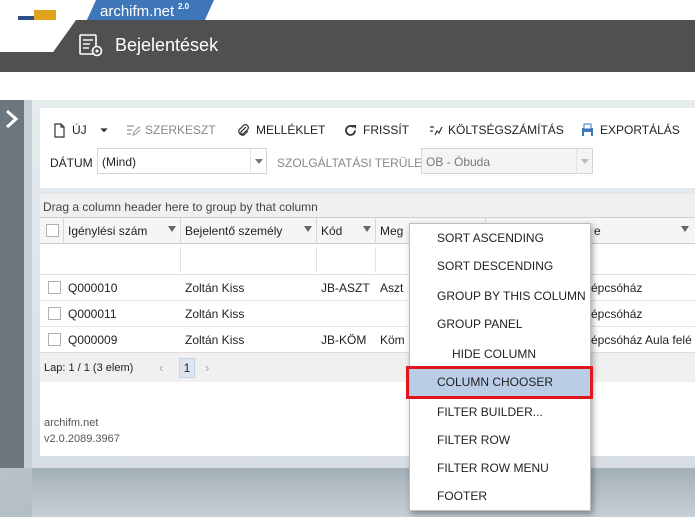 The height and width of the screenshot is (517, 695). I want to click on column-header-reporter: Bejelentő személy, so click(249, 231).